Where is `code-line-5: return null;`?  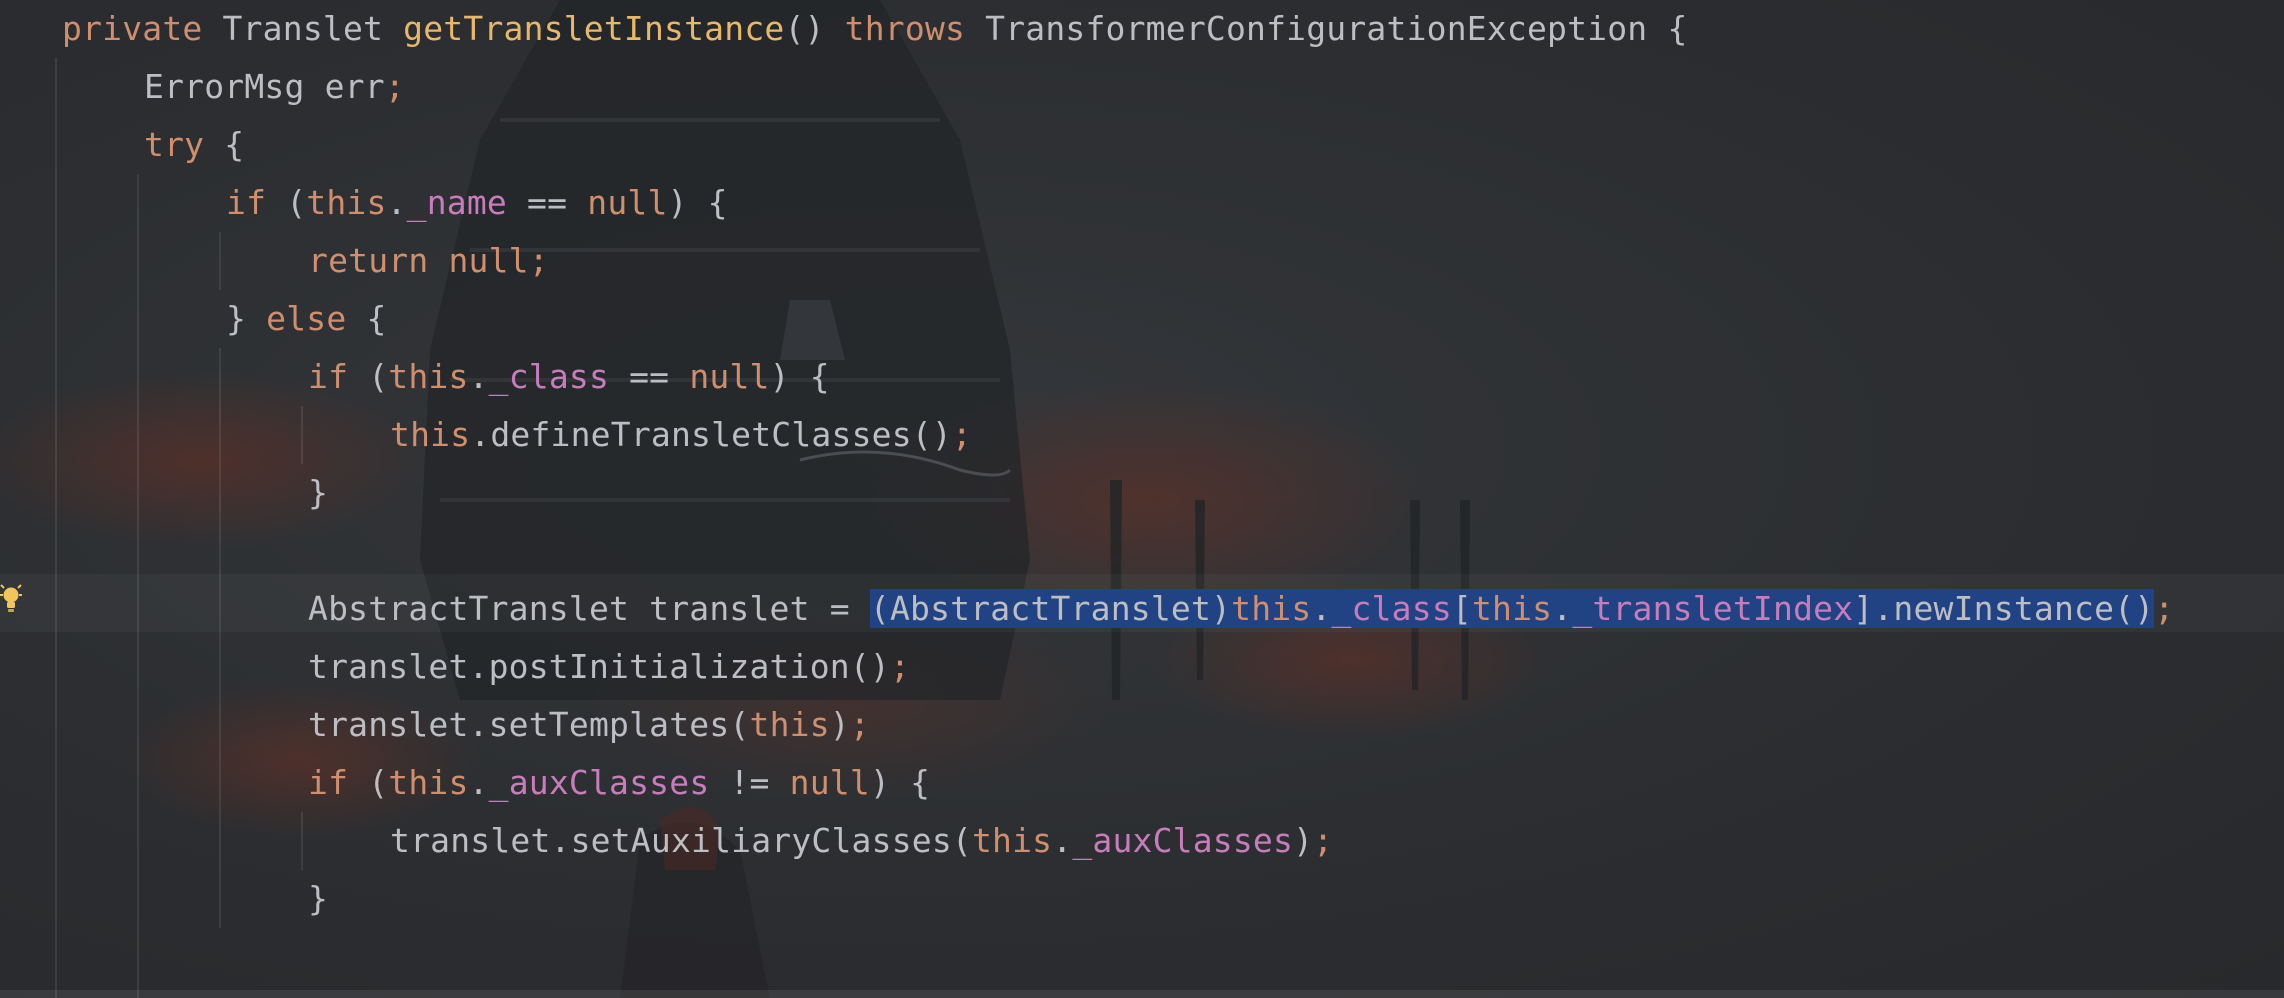 code-line-5: return null; is located at coordinates (428, 261).